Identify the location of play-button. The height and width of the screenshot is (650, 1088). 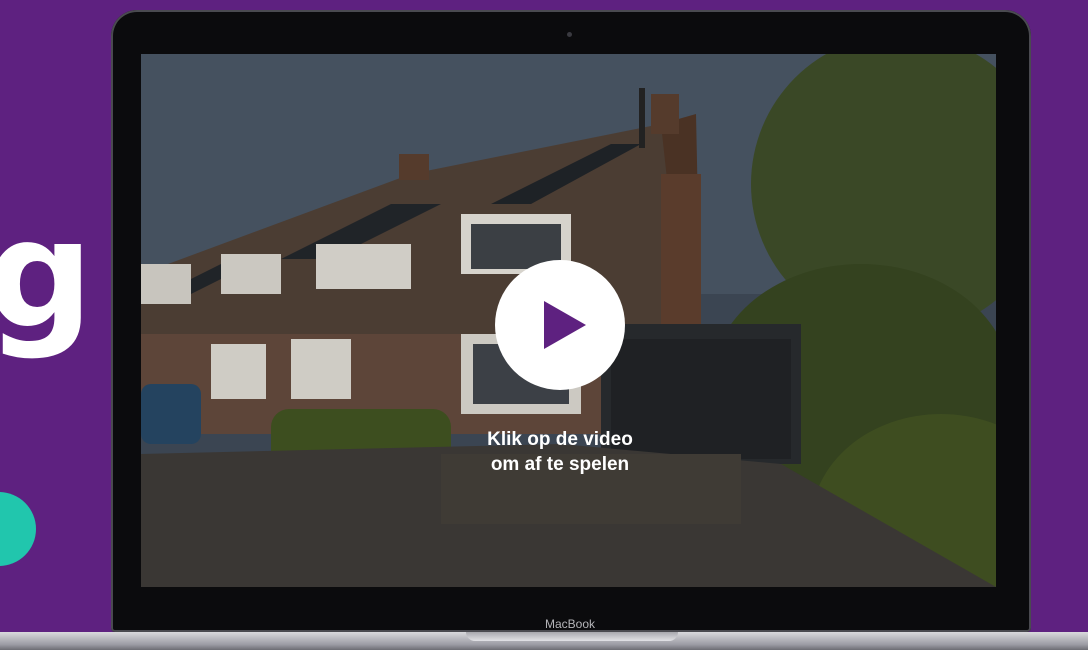
(560, 325).